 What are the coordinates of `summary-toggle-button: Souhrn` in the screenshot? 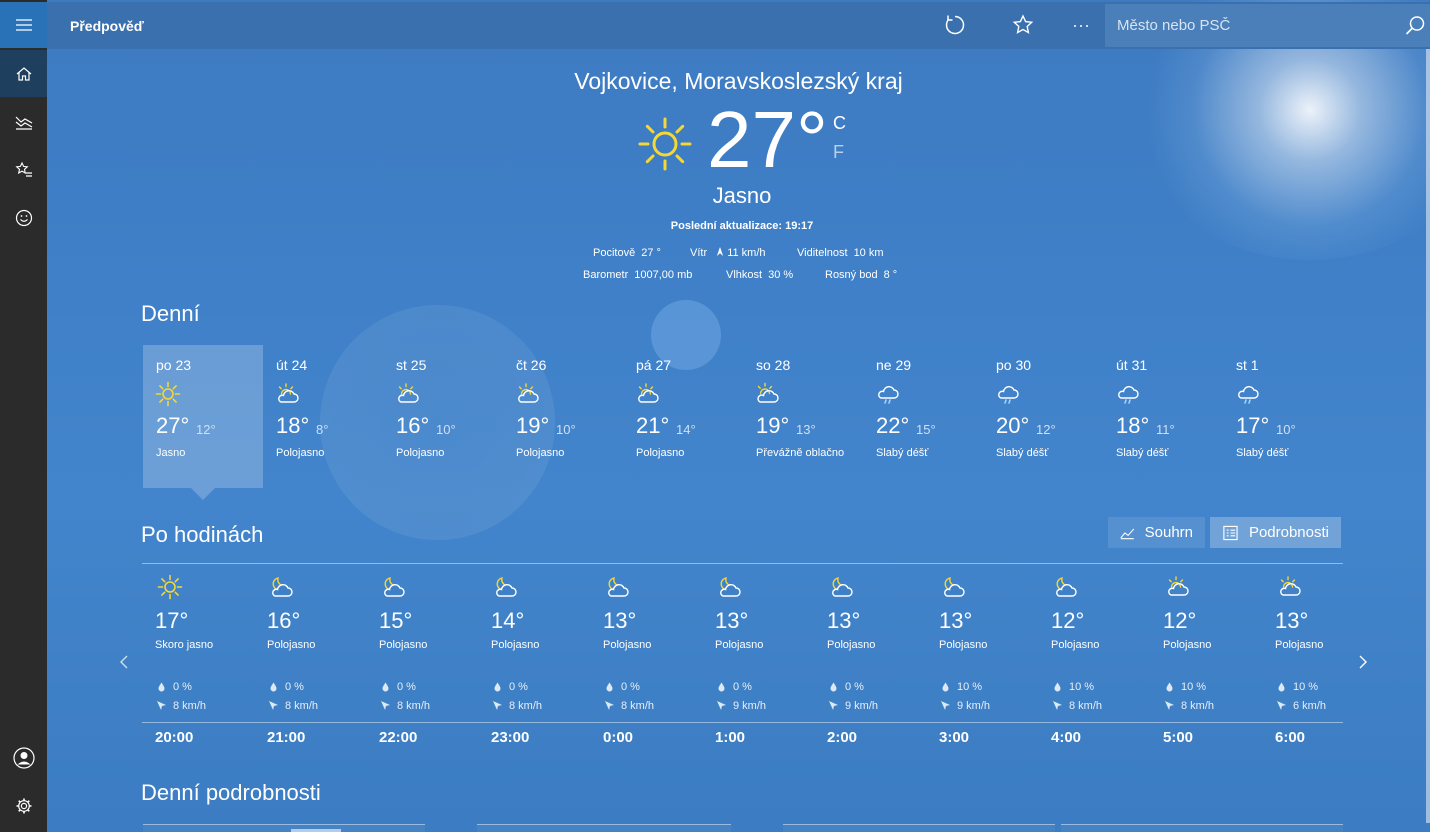 It's located at (1156, 532).